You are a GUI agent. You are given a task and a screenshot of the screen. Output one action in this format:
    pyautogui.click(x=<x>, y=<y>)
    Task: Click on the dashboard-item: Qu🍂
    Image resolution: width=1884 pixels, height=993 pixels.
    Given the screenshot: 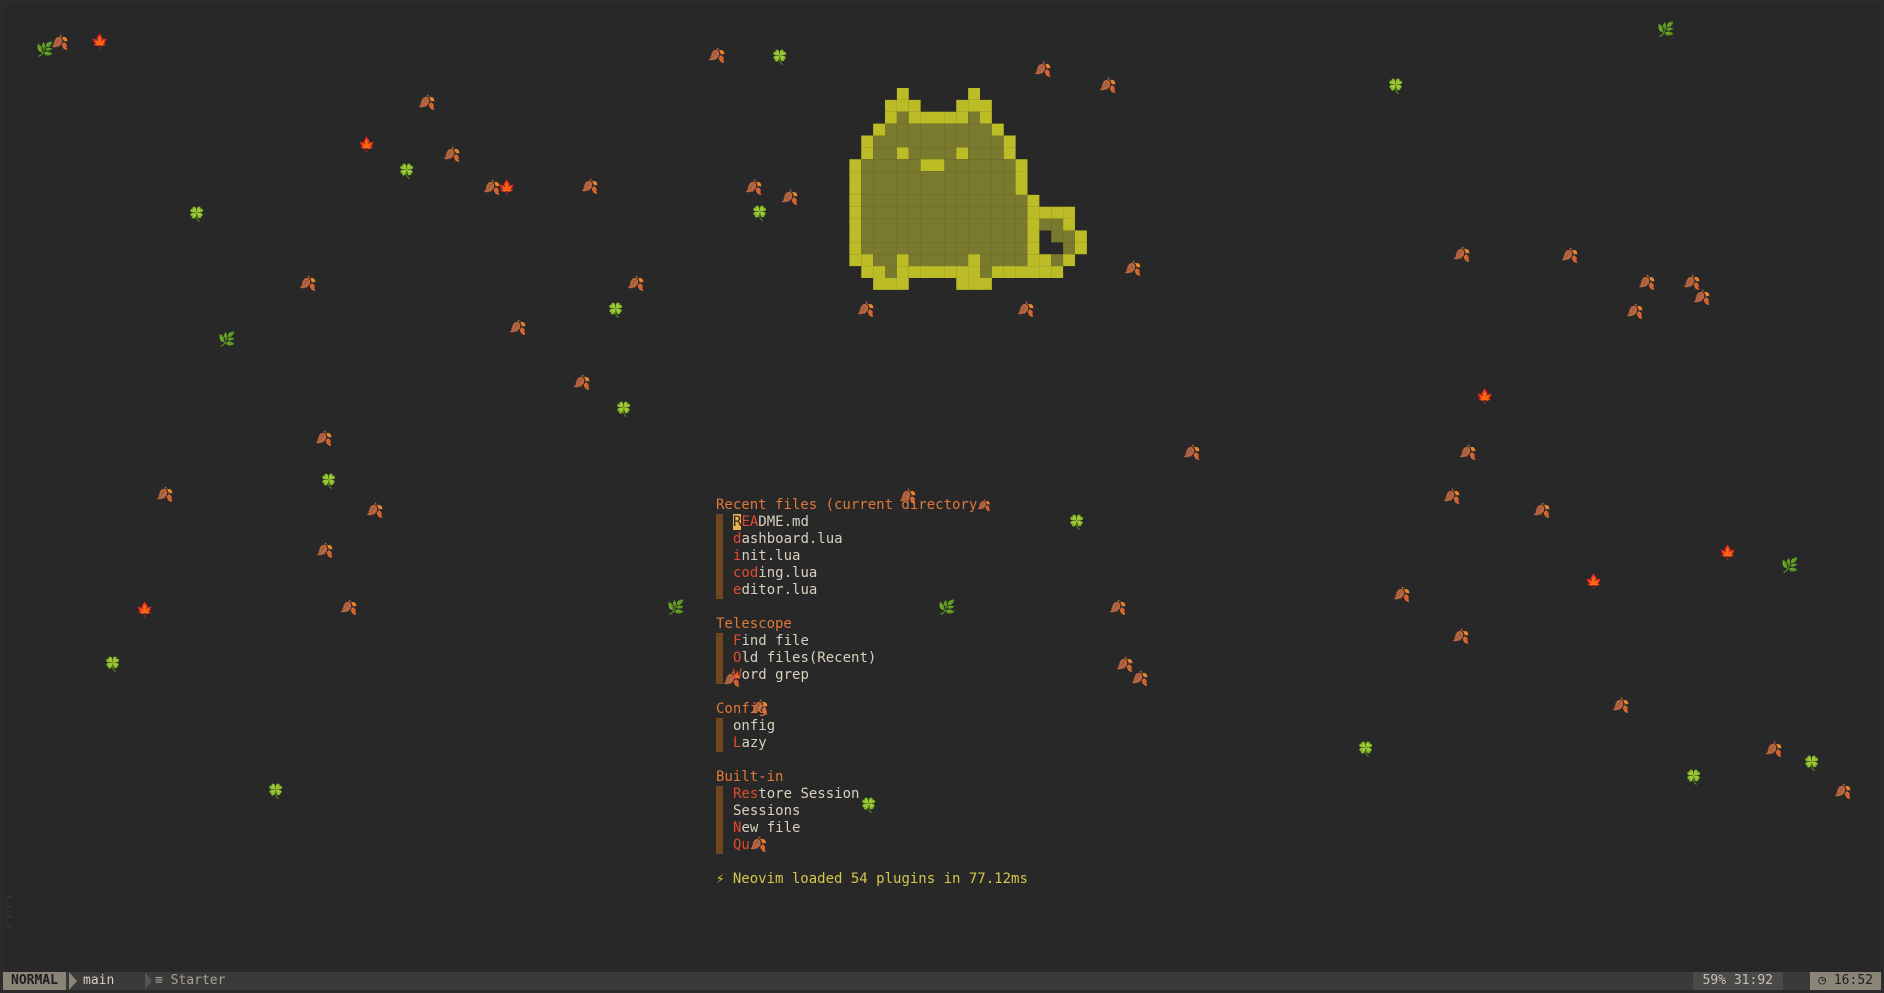 What is the action you would take?
    pyautogui.click(x=872, y=845)
    